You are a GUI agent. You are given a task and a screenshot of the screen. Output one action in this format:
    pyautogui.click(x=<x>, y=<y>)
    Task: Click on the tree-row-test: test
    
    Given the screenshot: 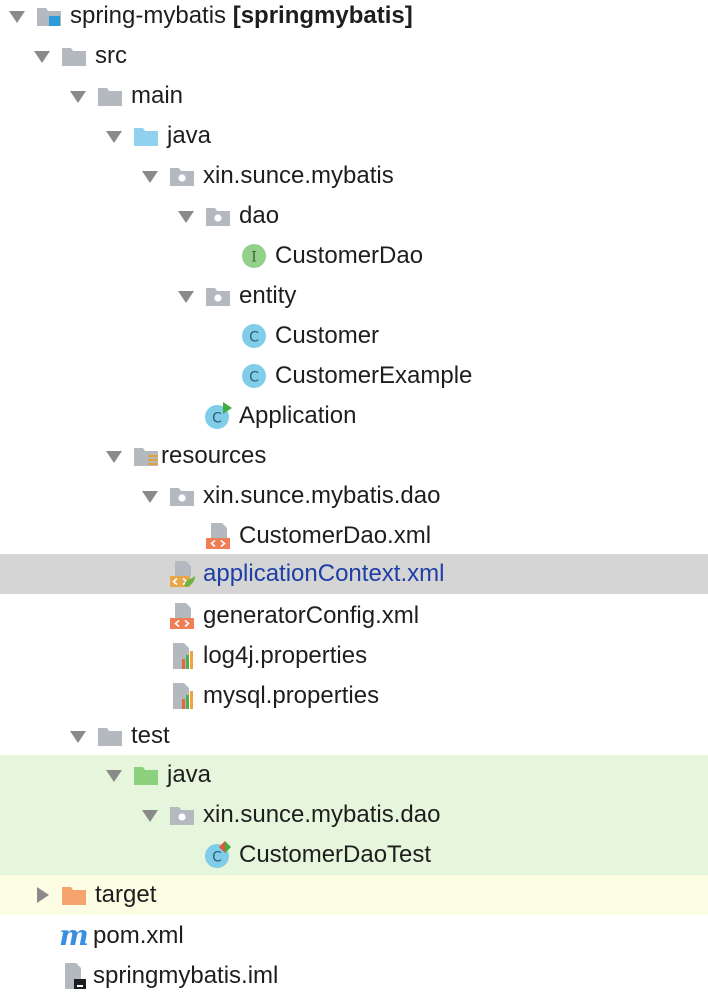 What is the action you would take?
    pyautogui.click(x=354, y=736)
    